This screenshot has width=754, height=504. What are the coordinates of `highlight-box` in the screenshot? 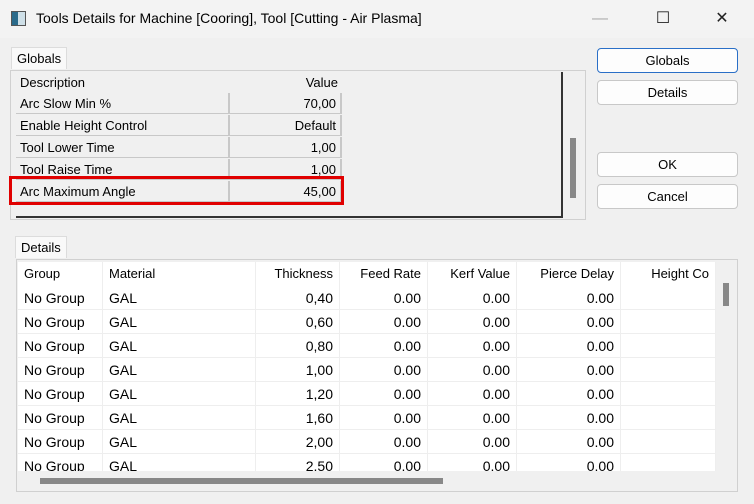 It's located at (176, 190).